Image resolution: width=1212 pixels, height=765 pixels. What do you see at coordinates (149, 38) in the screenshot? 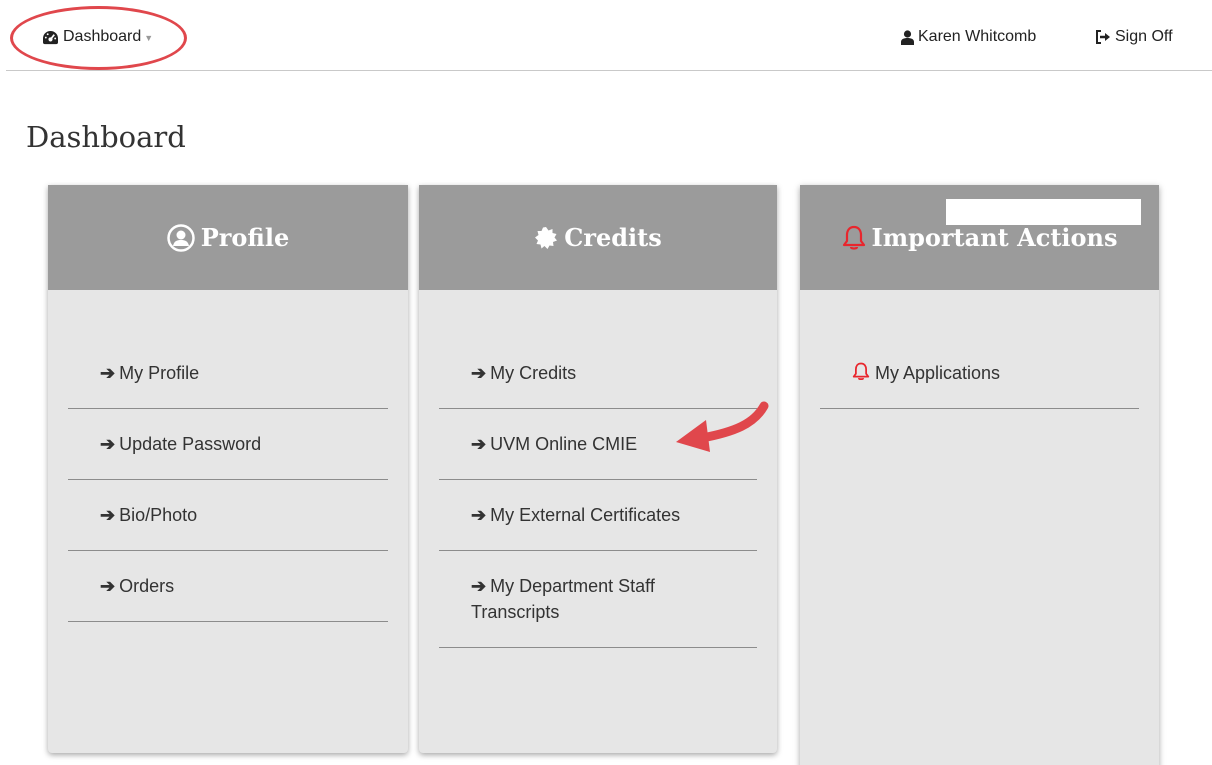
I see `caret-down-icon: ▼` at bounding box center [149, 38].